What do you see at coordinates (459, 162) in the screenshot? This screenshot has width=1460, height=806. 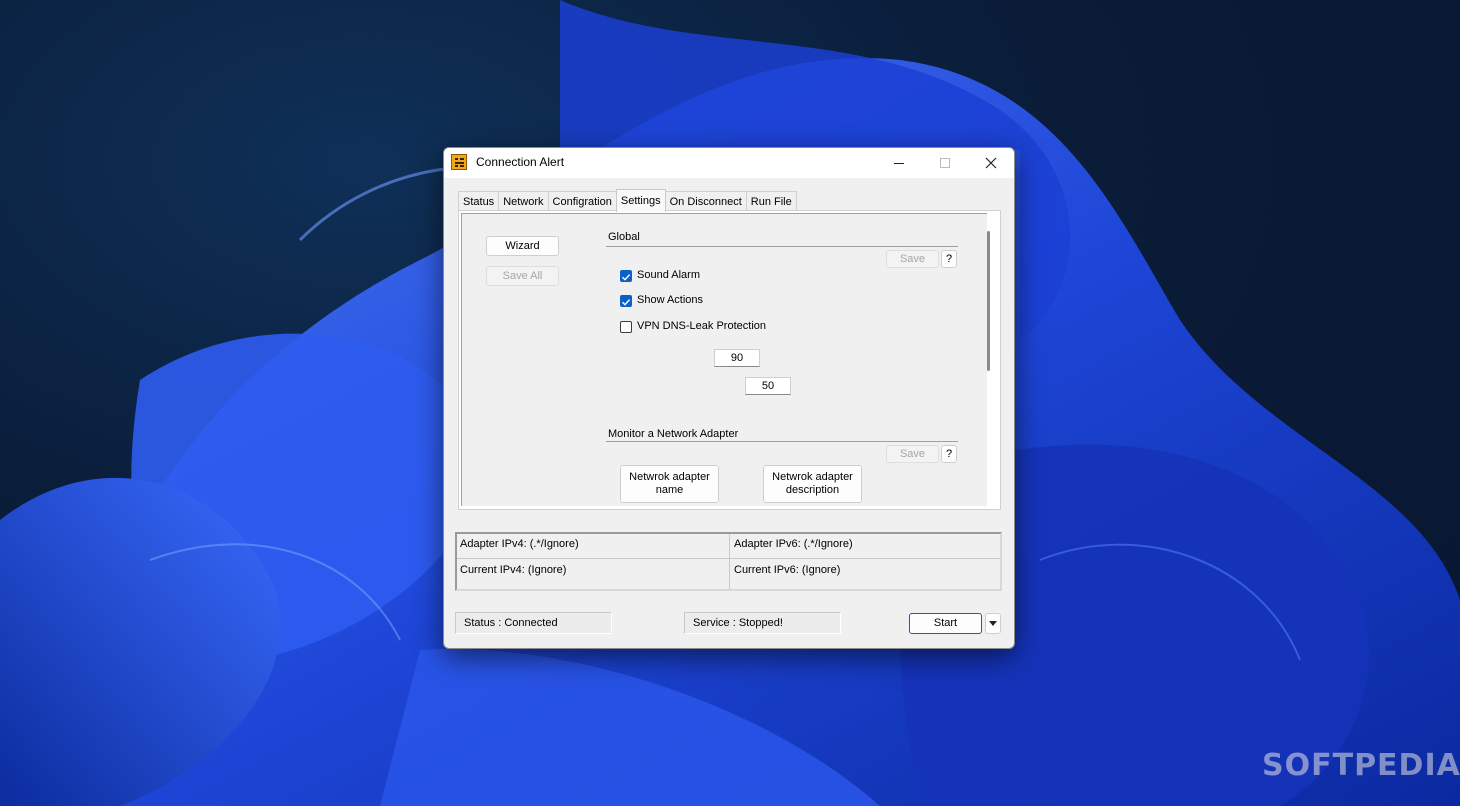 I see `app-icon` at bounding box center [459, 162].